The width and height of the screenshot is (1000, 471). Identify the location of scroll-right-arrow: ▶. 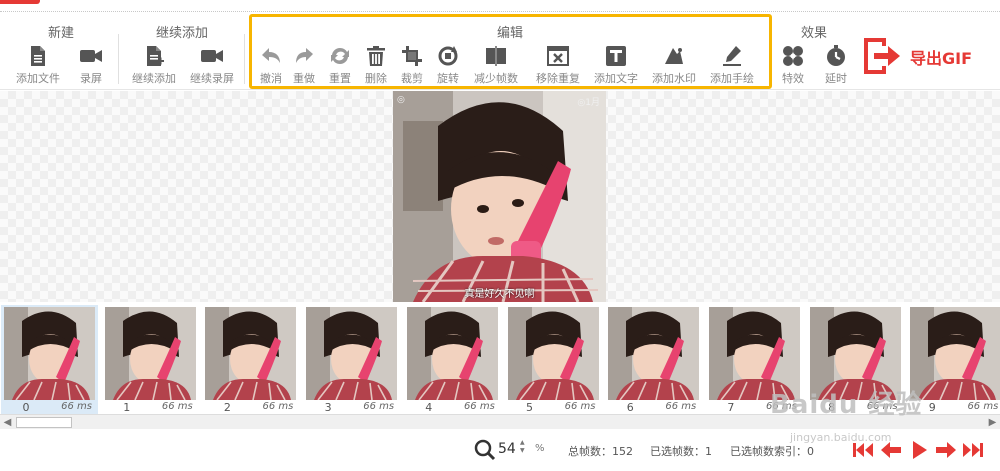
(992, 422).